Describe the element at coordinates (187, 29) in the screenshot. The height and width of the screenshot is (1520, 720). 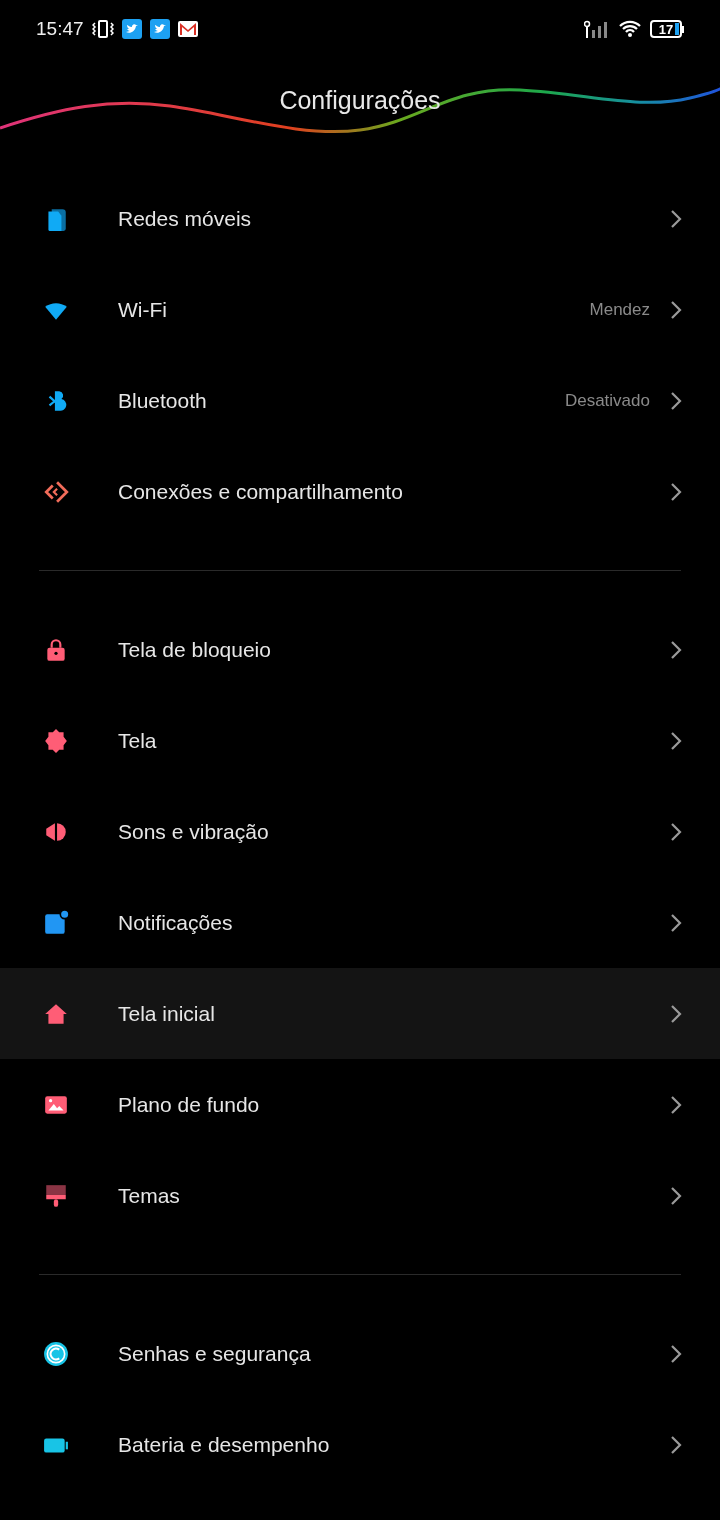
I see `mail-icon` at that location.